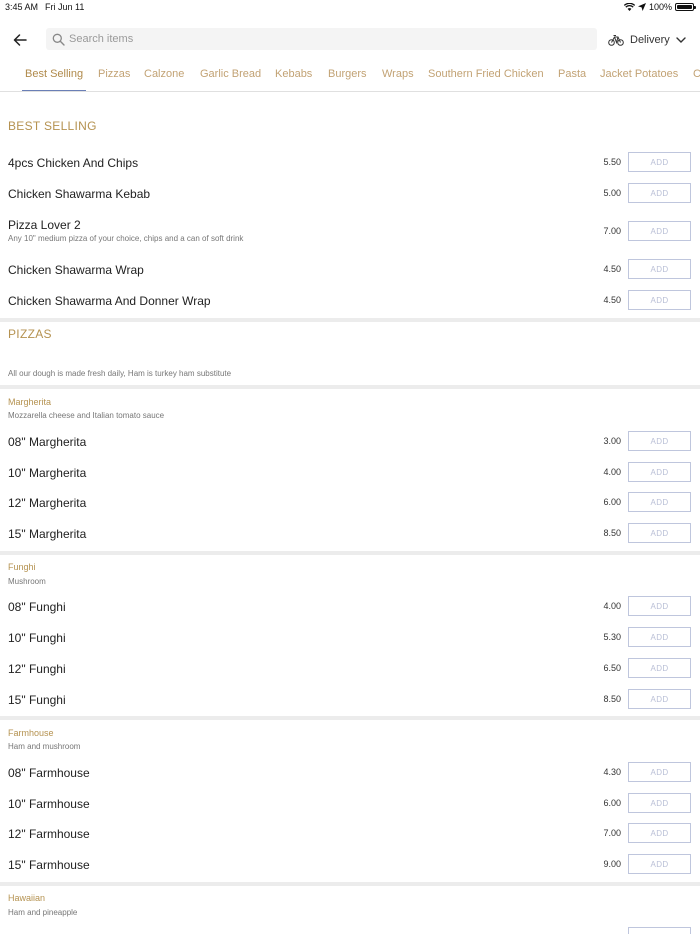 Image resolution: width=700 pixels, height=934 pixels. I want to click on group-title-farmhouse: Farmhouse, so click(31, 733).